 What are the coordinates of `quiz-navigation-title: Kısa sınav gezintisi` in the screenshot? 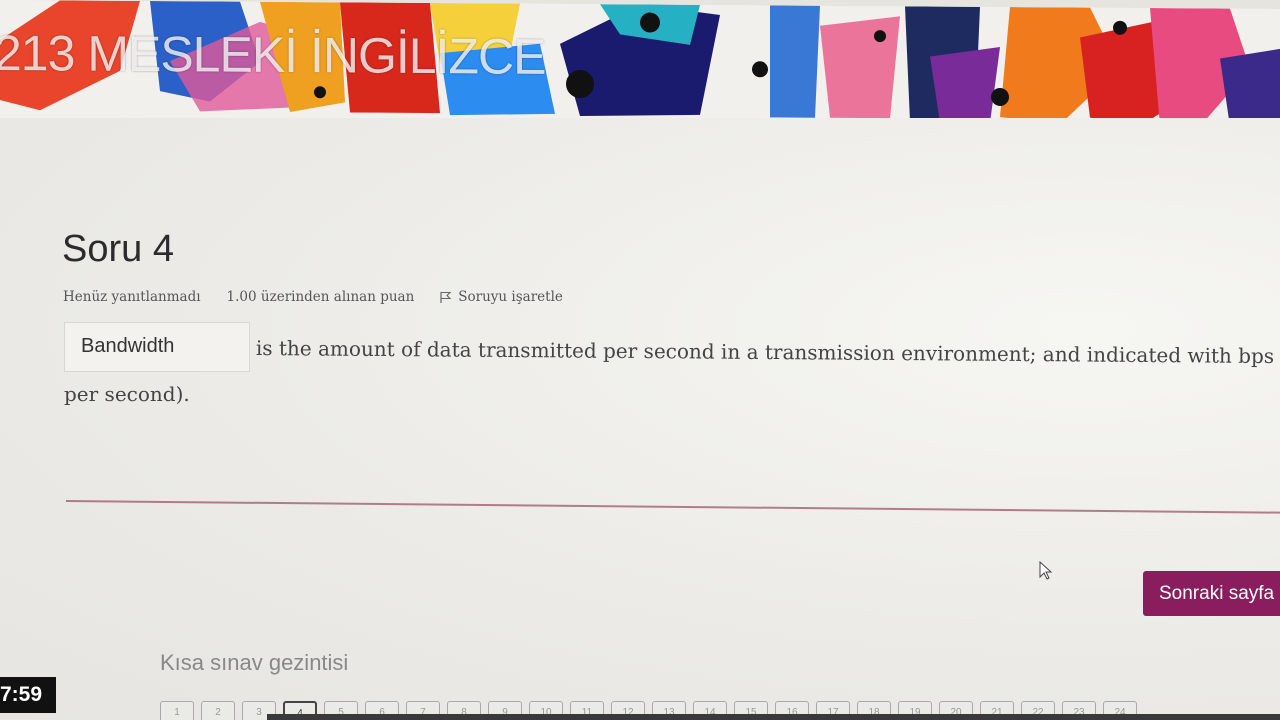 It's located at (254, 662).